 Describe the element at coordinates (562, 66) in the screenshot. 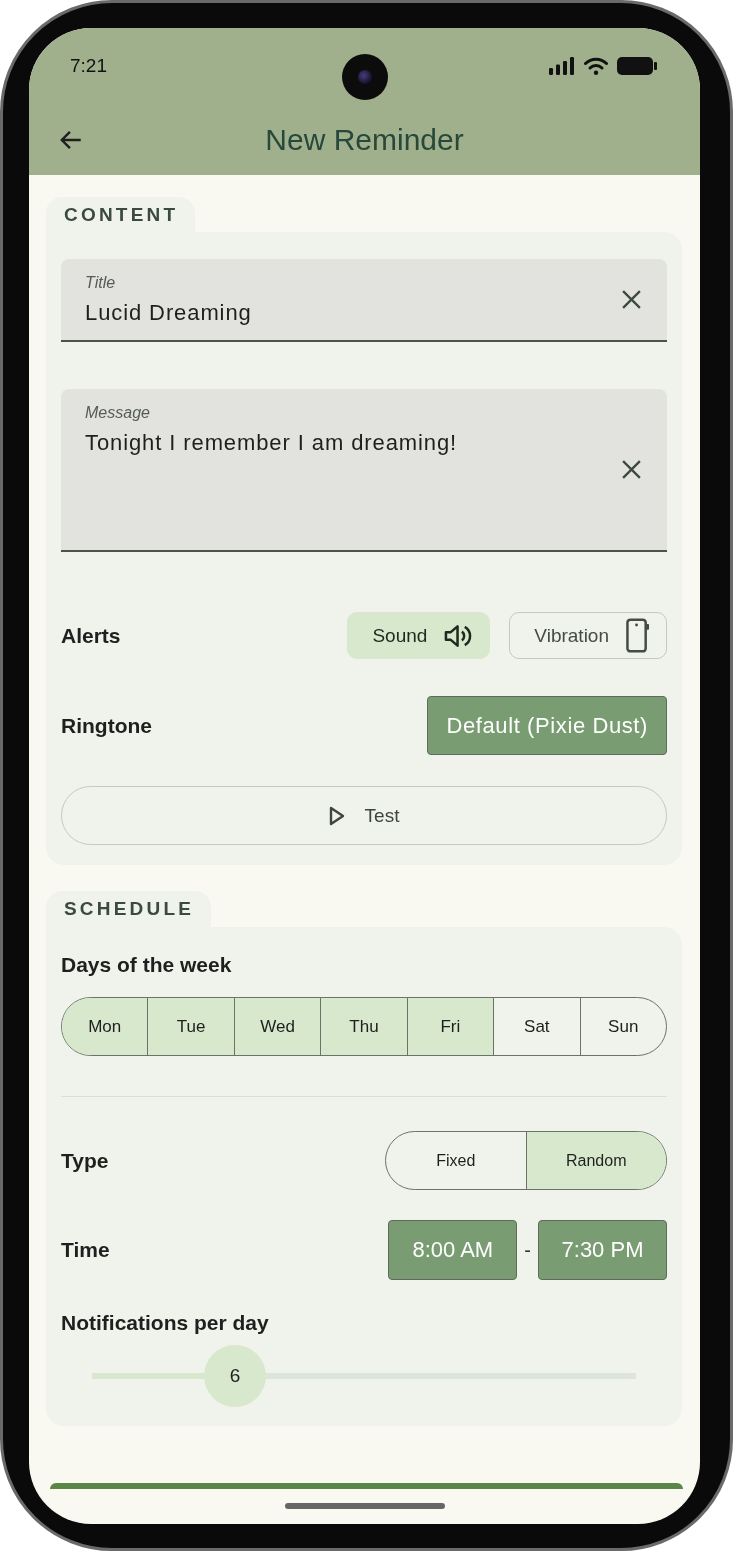

I see `signal-icon` at that location.